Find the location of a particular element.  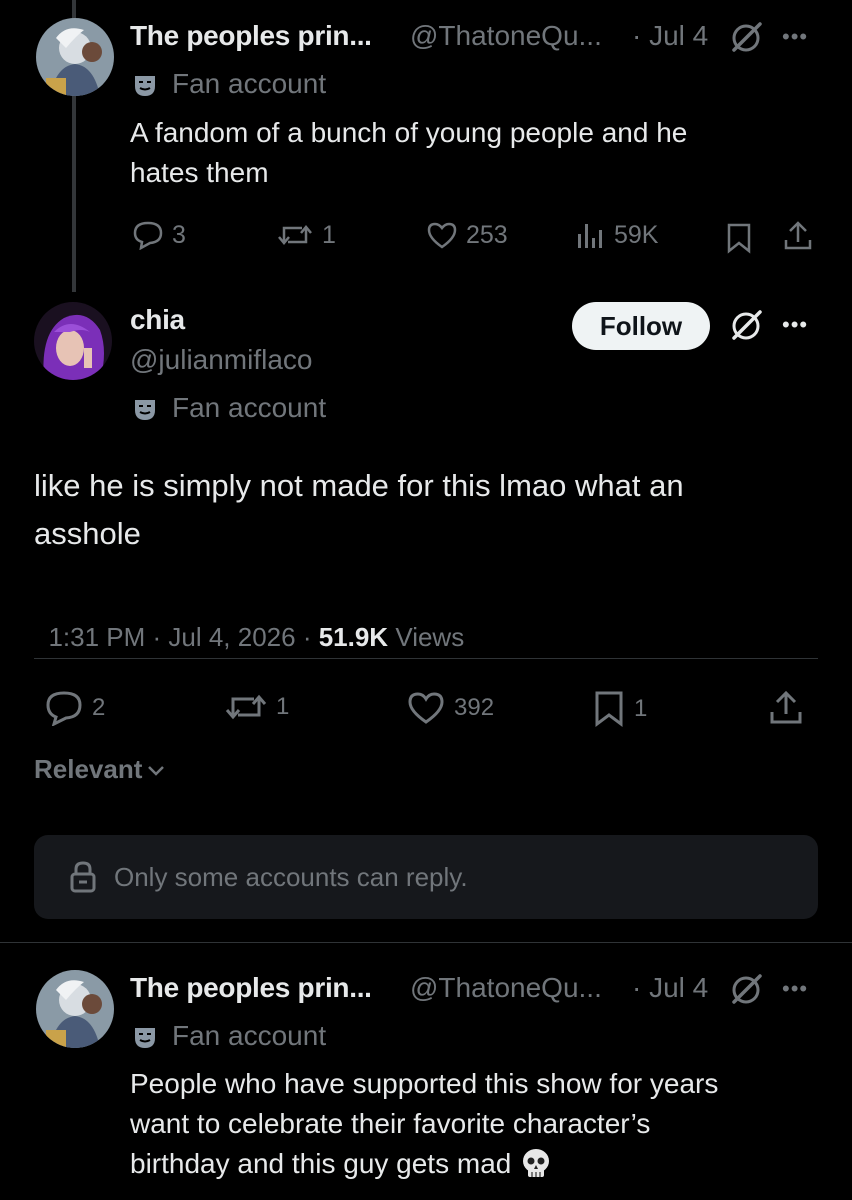

sort-dropdown: Relevant is located at coordinates (100, 769).